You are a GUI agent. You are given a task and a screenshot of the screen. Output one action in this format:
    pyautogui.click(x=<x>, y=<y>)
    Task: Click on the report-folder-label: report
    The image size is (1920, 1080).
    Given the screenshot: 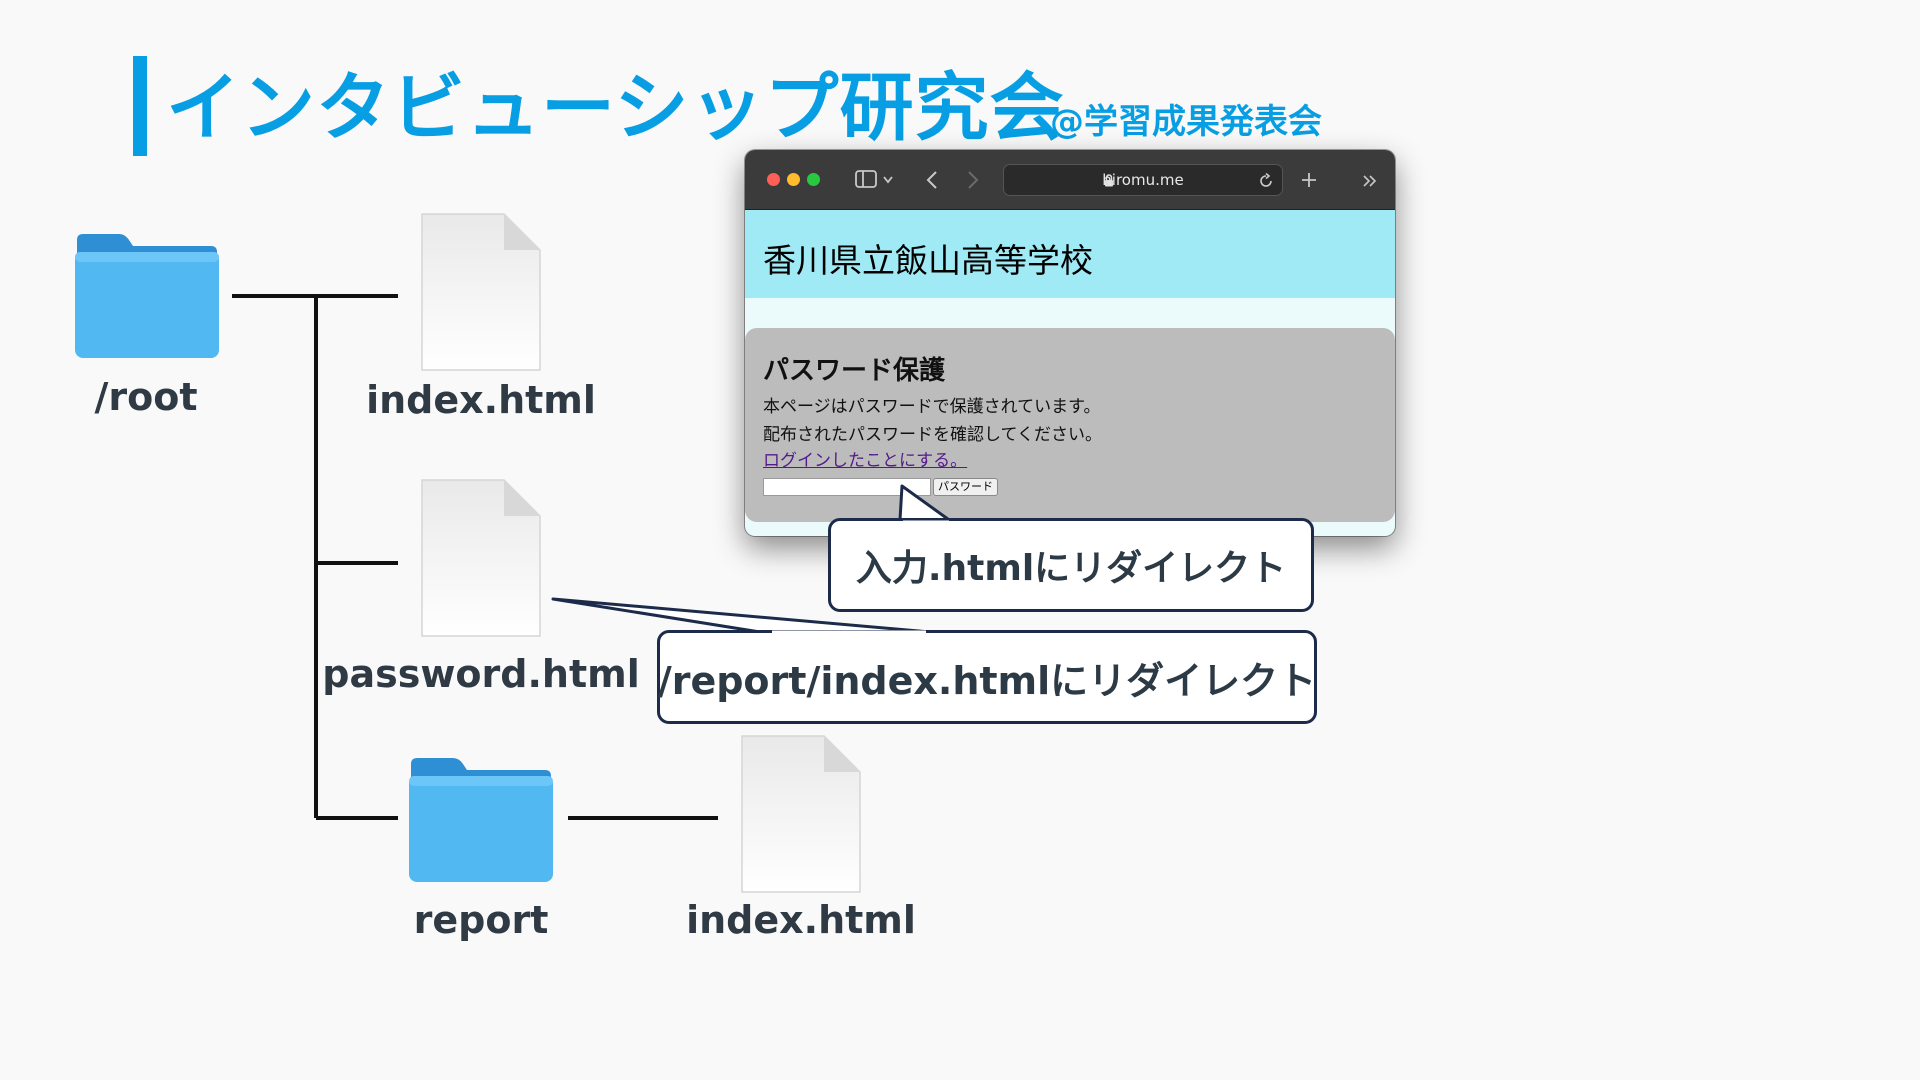 What is the action you would take?
    pyautogui.click(x=481, y=920)
    